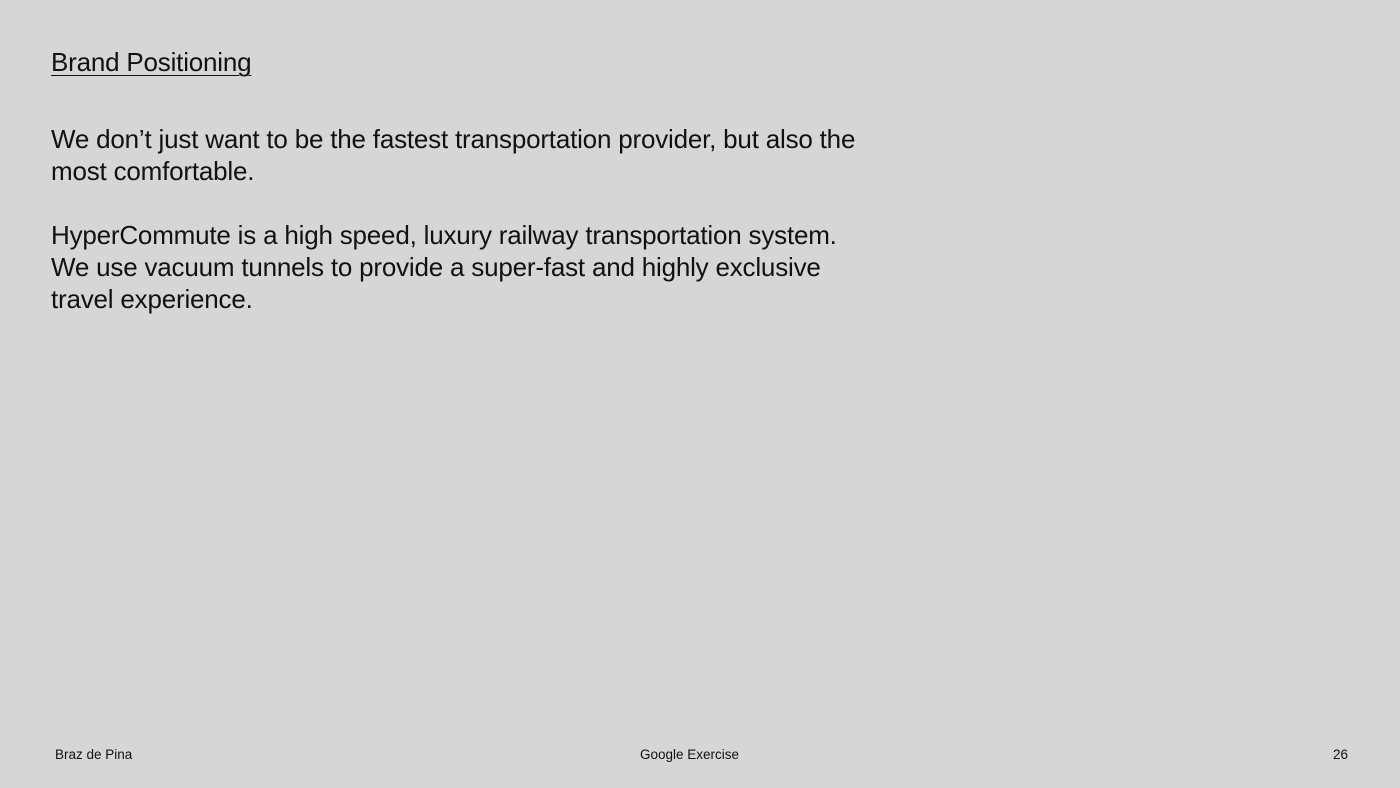 The image size is (1400, 788). Describe the element at coordinates (94, 754) in the screenshot. I see `footer-author: Braz de Pina` at that location.